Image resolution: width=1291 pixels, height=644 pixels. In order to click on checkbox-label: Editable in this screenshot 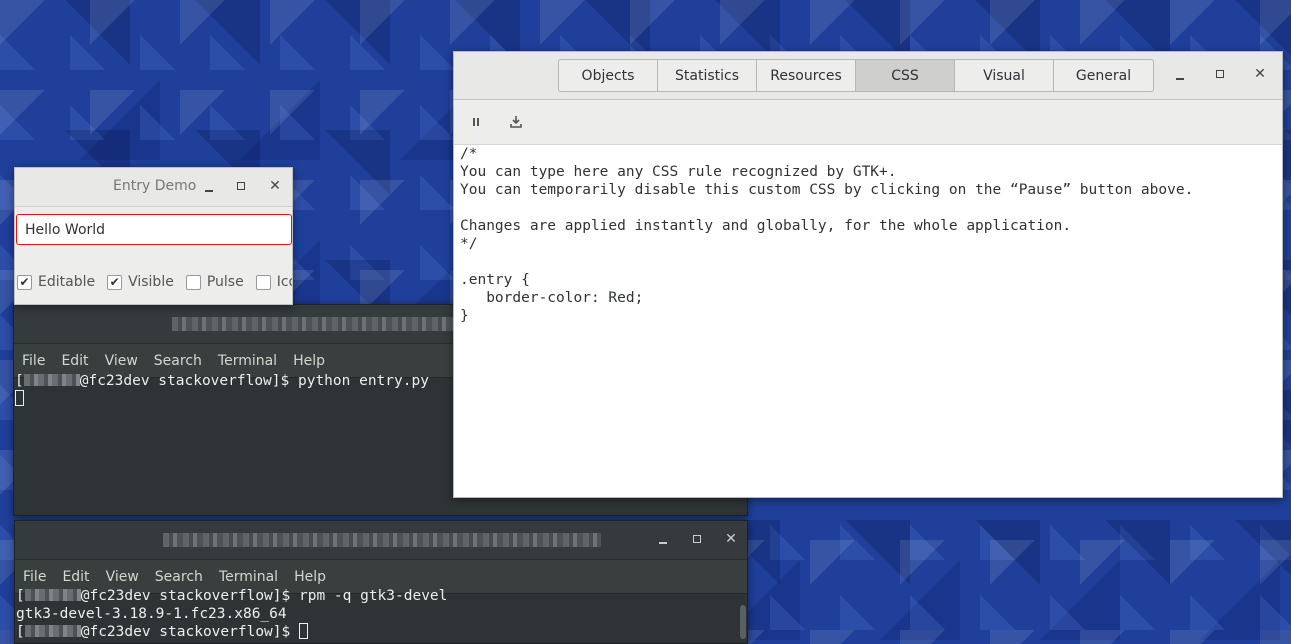, I will do `click(67, 282)`.